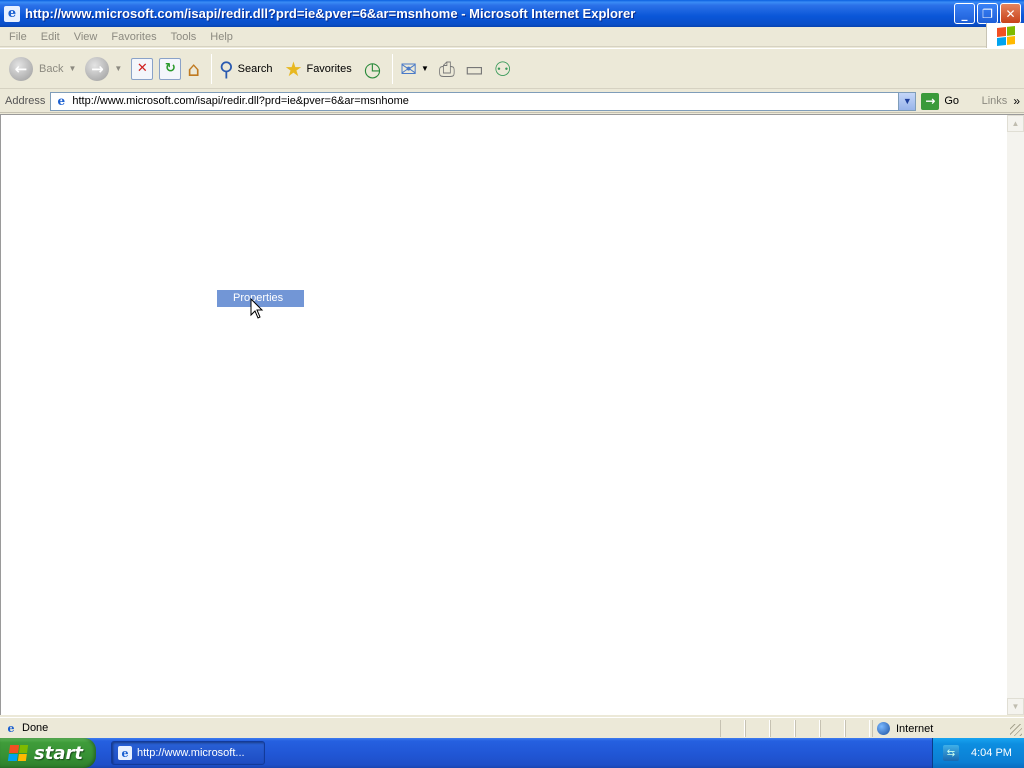  Describe the element at coordinates (1016, 730) in the screenshot. I see `resize-grip-icon` at that location.